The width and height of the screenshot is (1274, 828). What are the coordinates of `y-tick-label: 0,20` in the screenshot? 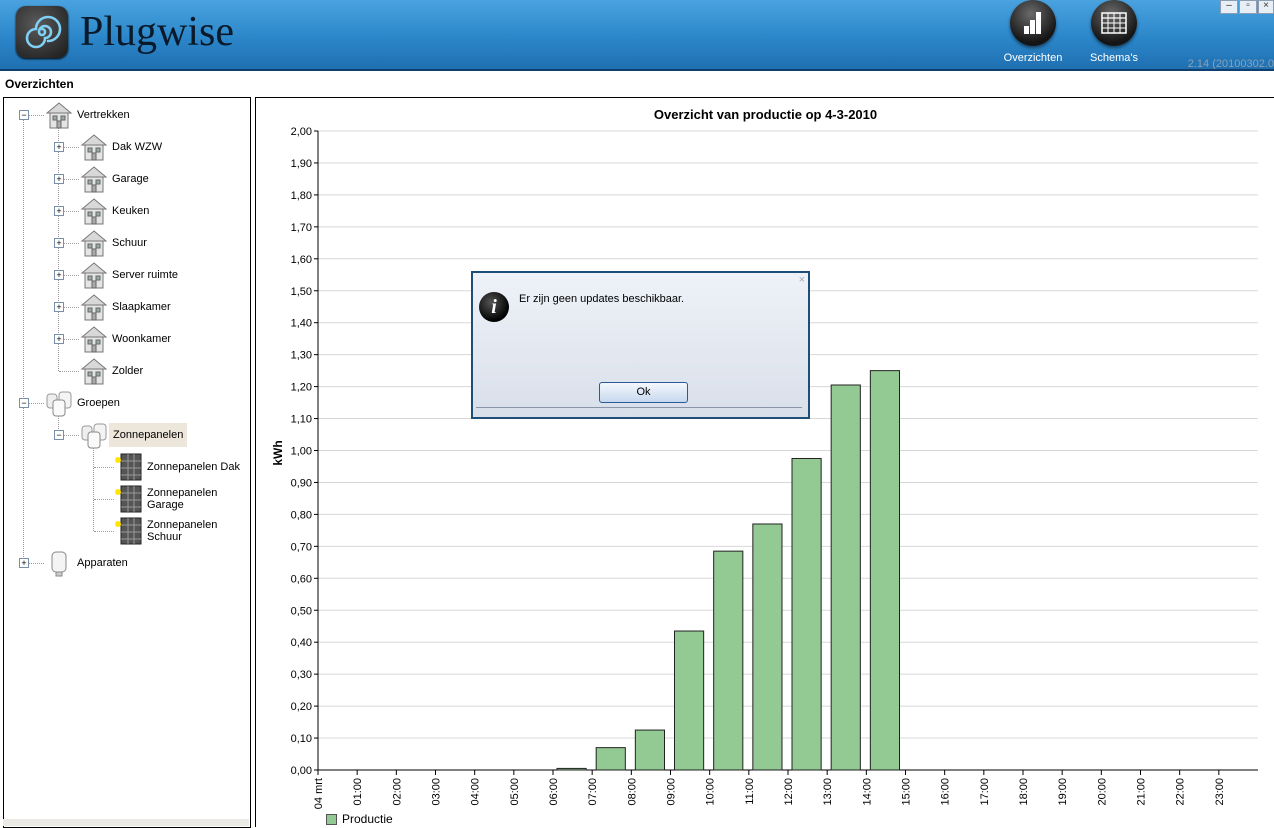 It's located at (301, 707).